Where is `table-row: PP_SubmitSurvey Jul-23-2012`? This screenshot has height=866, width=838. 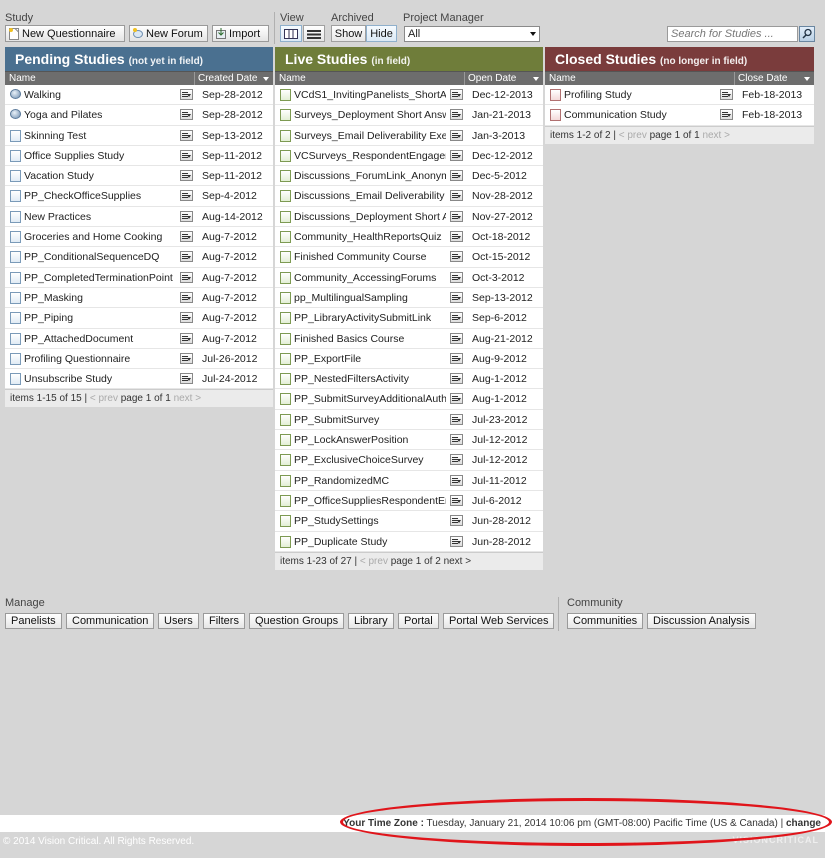 table-row: PP_SubmitSurvey Jul-23-2012 is located at coordinates (409, 420).